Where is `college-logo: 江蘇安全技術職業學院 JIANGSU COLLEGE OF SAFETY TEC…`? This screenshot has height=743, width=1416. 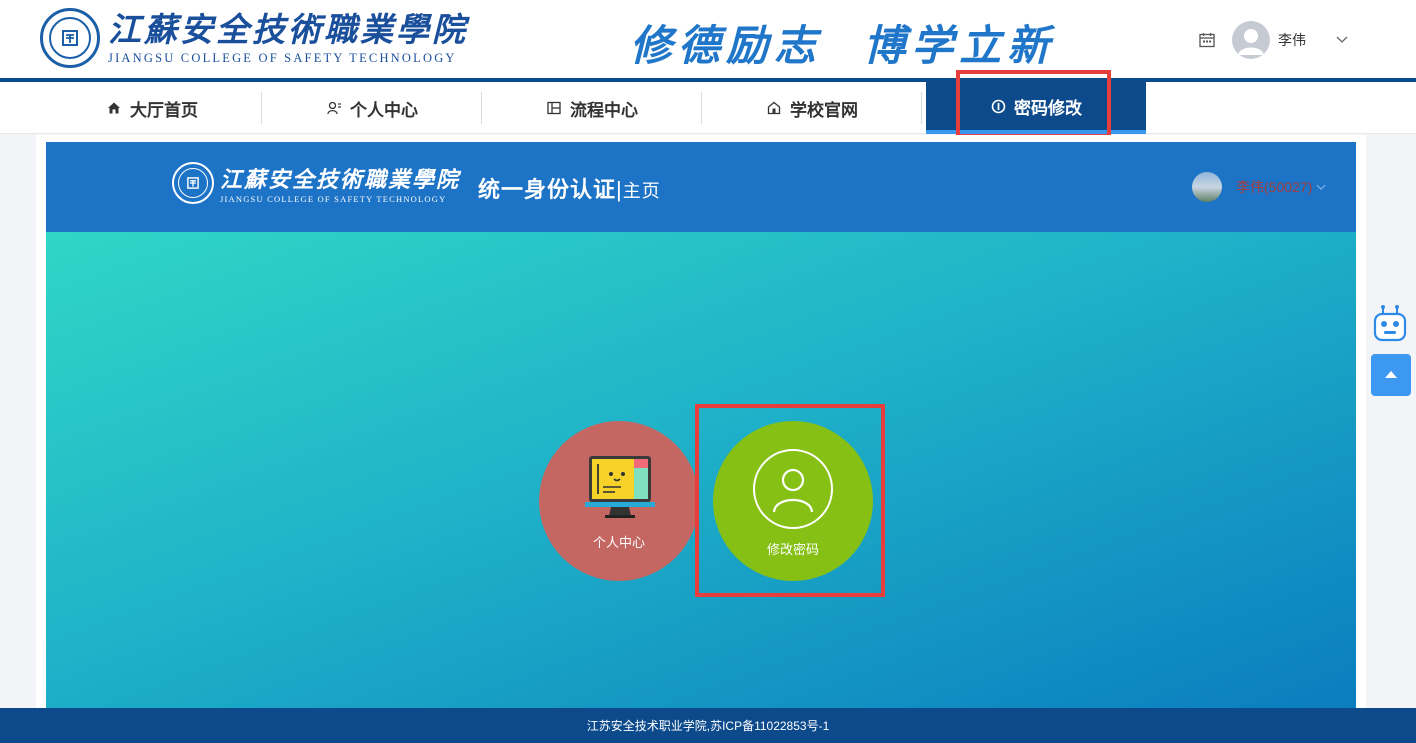
college-logo: 江蘇安全技術職業學院 JIANGSU COLLEGE OF SAFETY TEC… is located at coordinates (254, 38).